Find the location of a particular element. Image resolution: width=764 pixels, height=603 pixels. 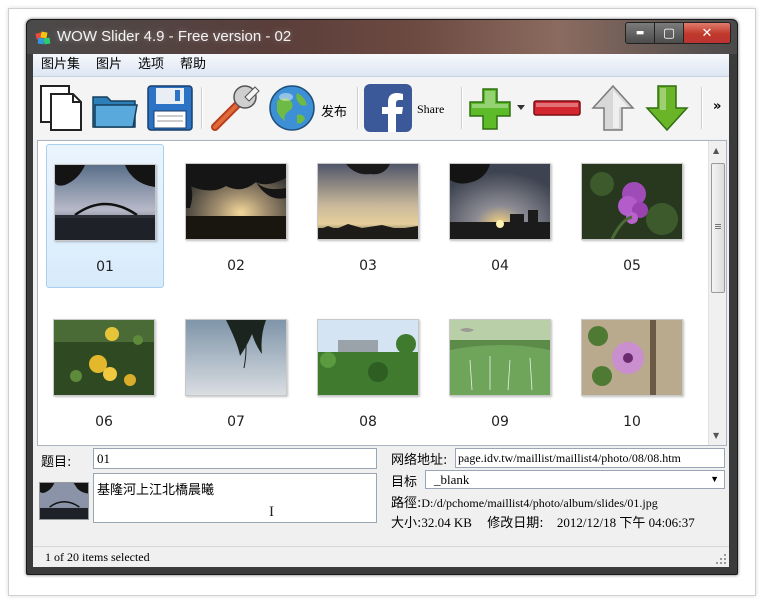

chevron-down-icon is located at coordinates (521, 108).